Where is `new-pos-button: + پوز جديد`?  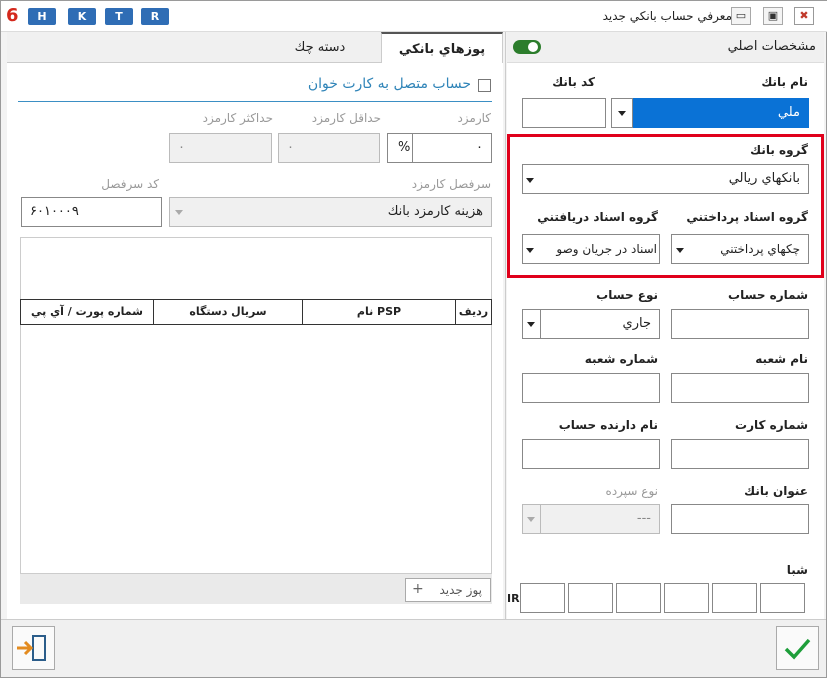 new-pos-button: + پوز جديد is located at coordinates (448, 590).